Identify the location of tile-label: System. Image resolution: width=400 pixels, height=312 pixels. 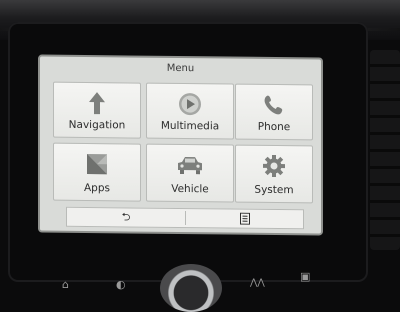
(274, 190).